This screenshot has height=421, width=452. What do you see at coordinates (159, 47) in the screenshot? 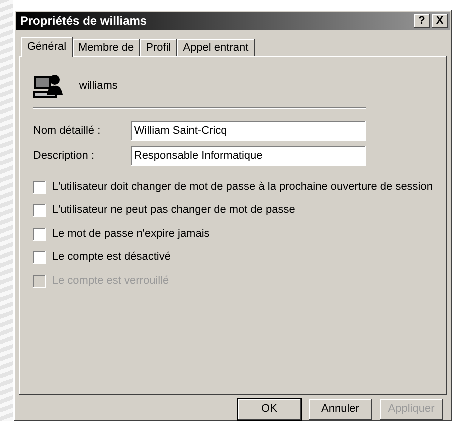
I see `tab: Profil` at bounding box center [159, 47].